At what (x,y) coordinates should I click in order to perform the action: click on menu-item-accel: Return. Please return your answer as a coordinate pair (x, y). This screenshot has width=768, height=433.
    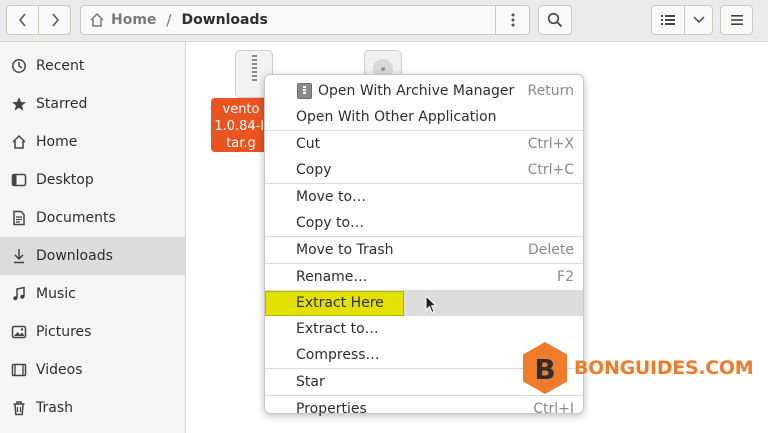
    Looking at the image, I should click on (550, 91).